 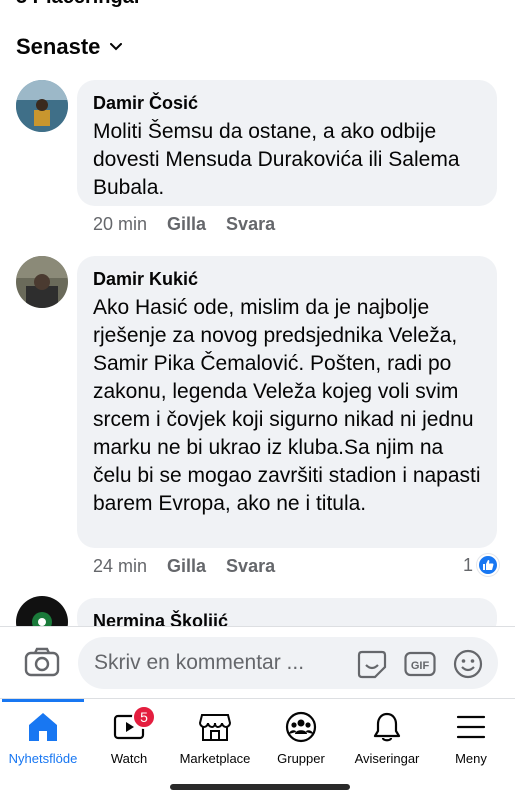 What do you see at coordinates (471, 727) in the screenshot?
I see `menu-icon` at bounding box center [471, 727].